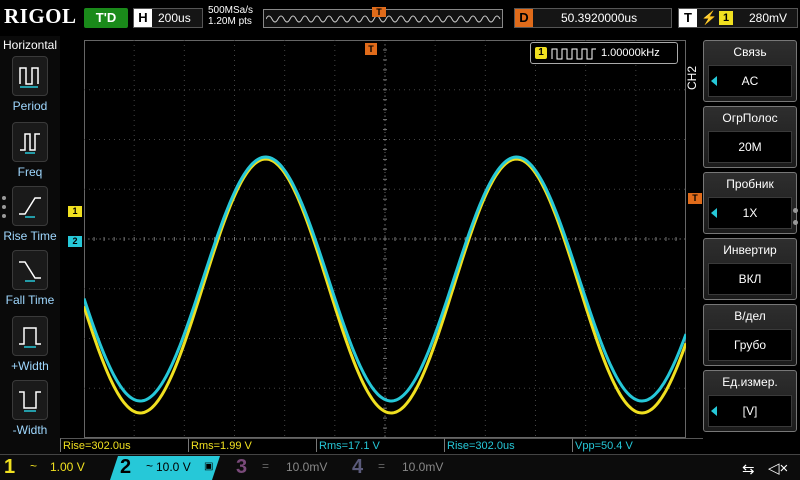  What do you see at coordinates (30, 430) in the screenshot?
I see `measure-label: -Width` at bounding box center [30, 430].